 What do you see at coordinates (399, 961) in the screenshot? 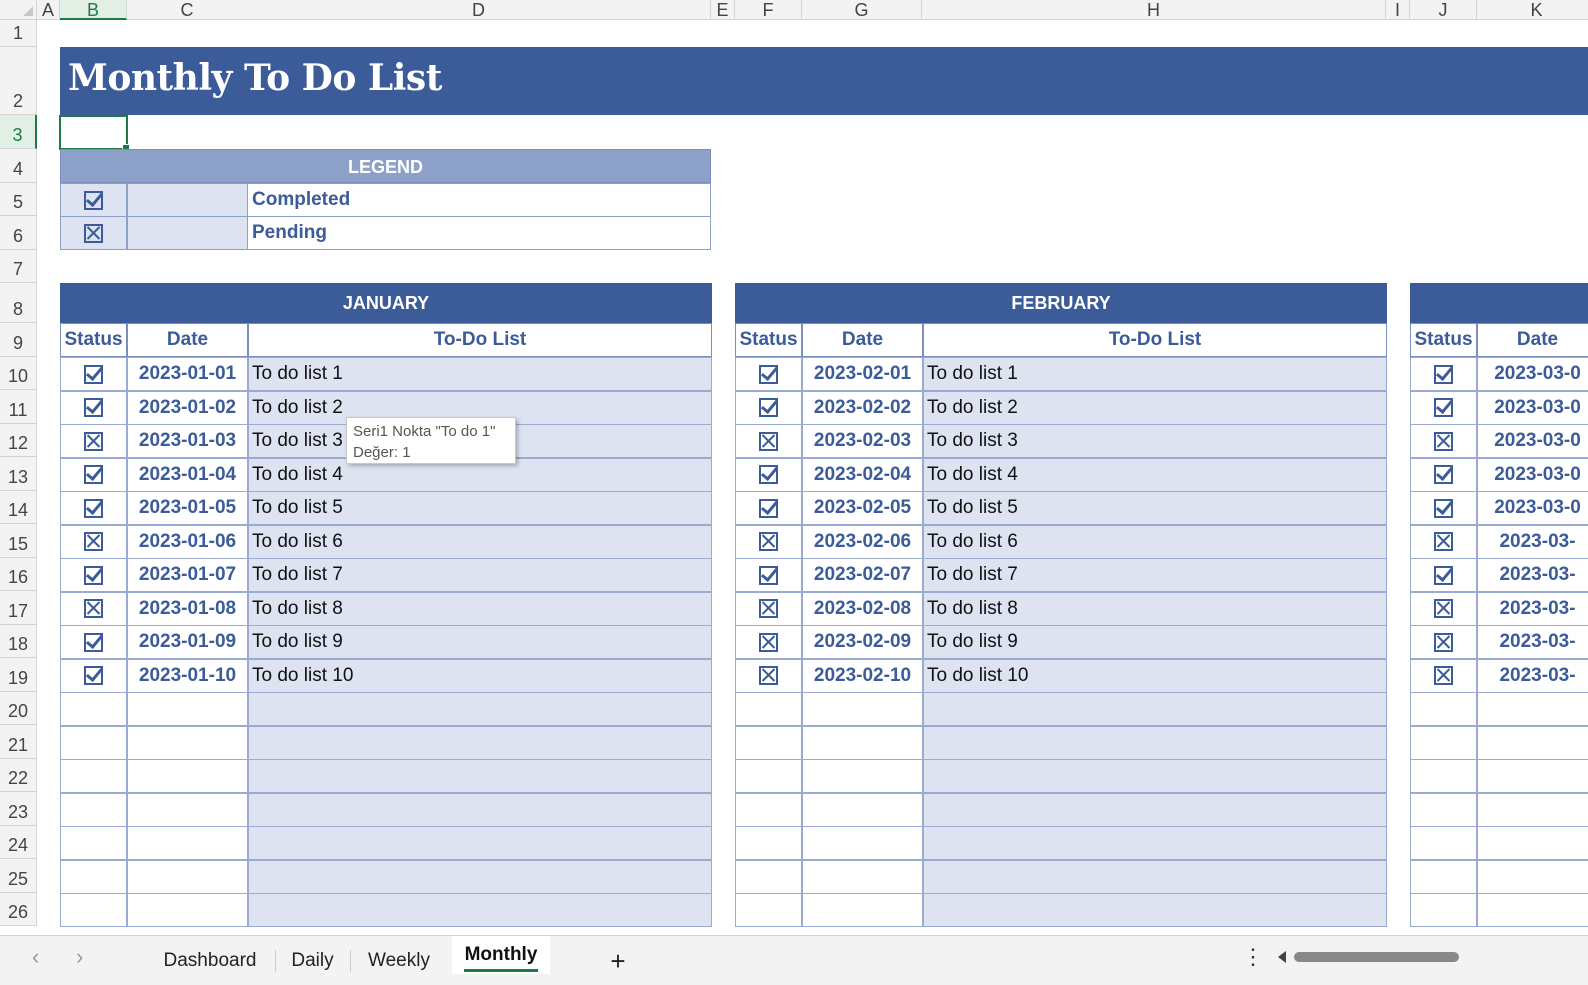
I see `tab-weekly: Weekly` at bounding box center [399, 961].